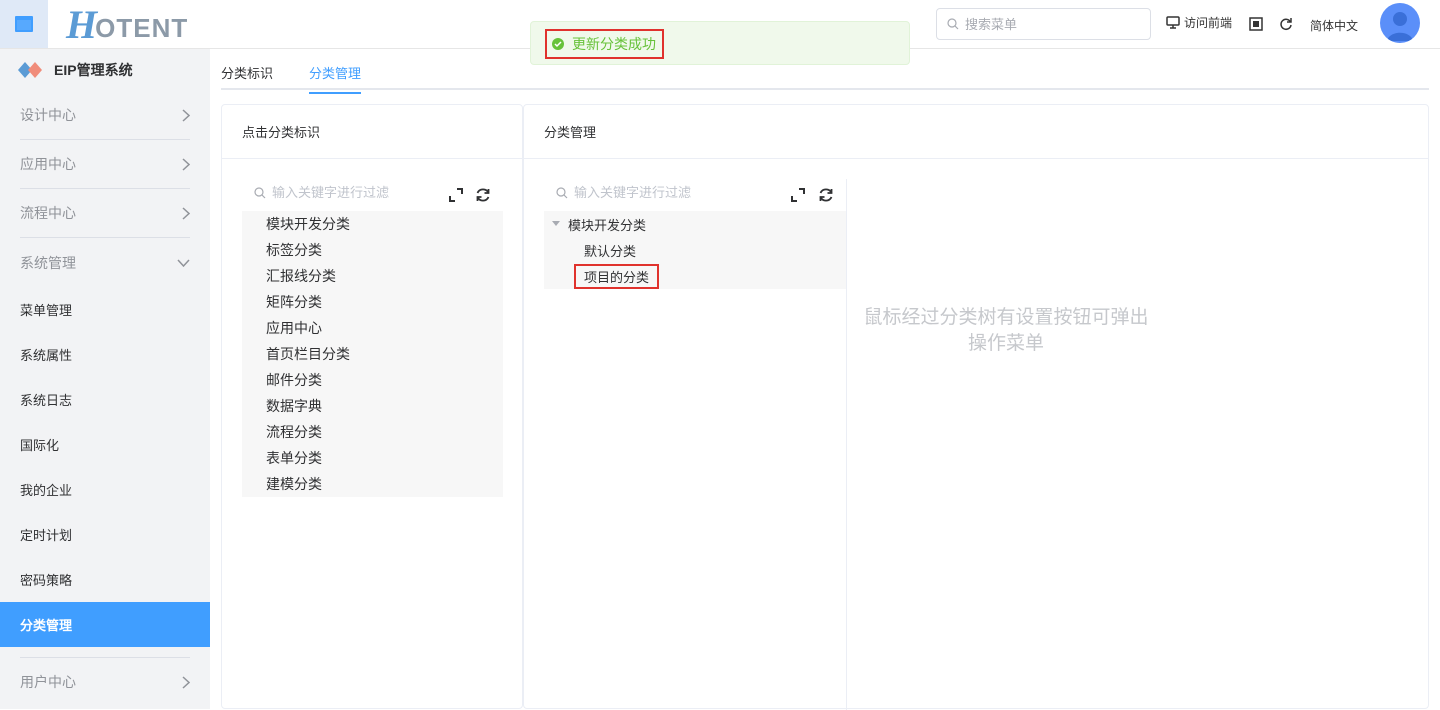 This screenshot has height=710, width=1440. Describe the element at coordinates (372, 484) in the screenshot. I see `tree-node: 建模分类` at that location.